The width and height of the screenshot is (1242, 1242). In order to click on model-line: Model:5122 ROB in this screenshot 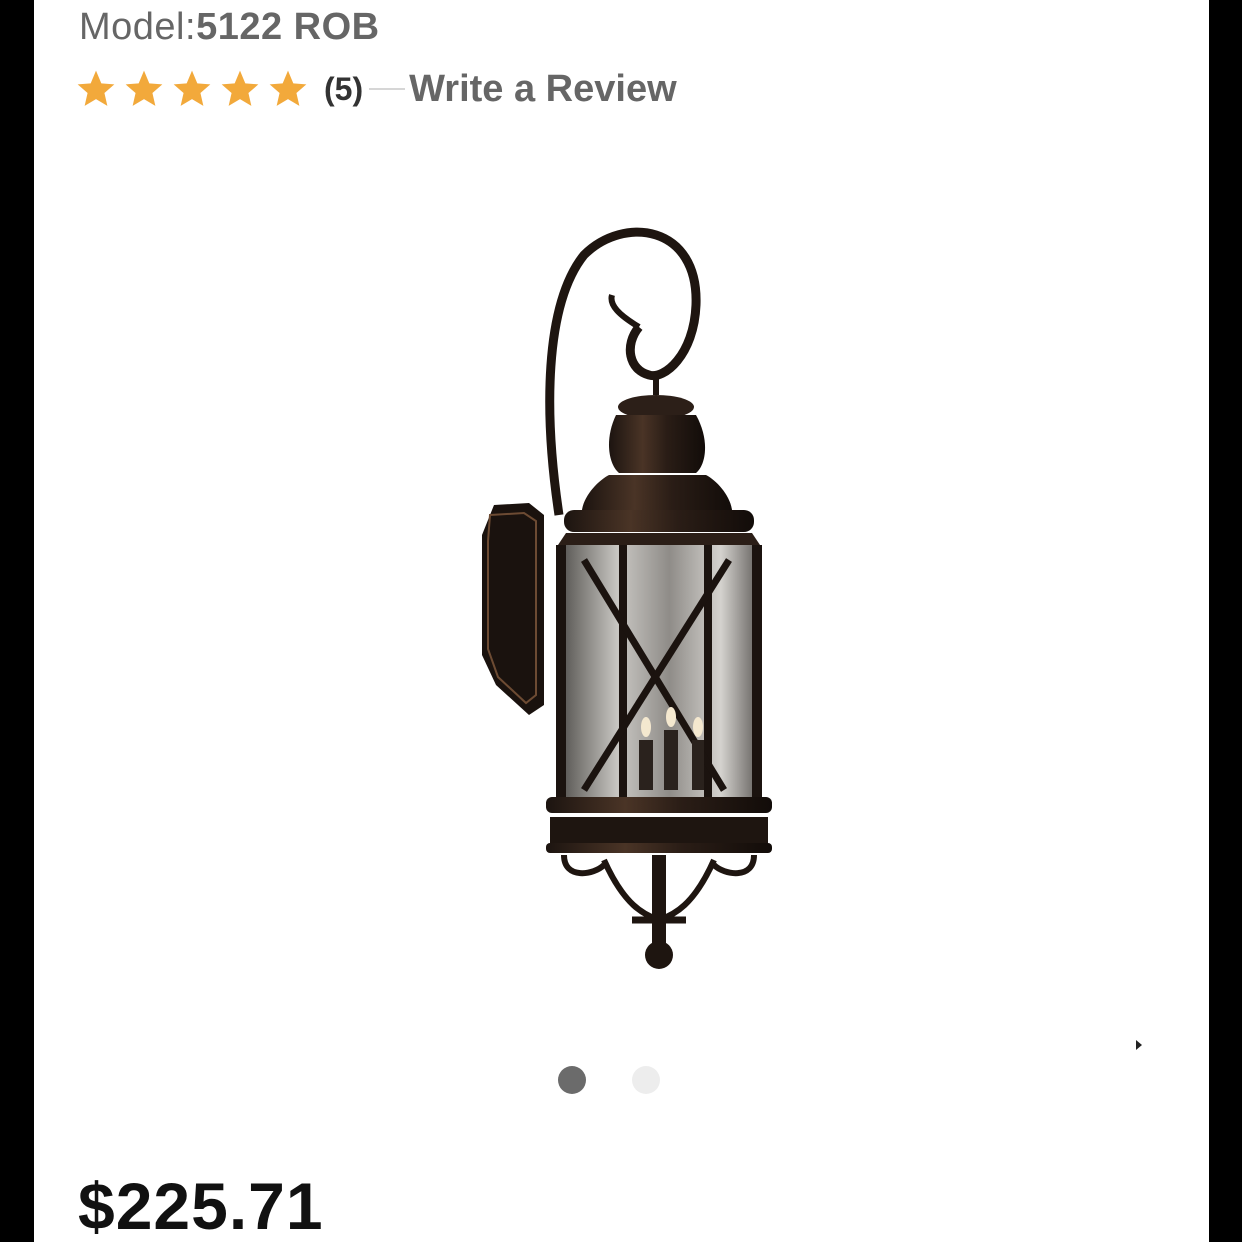, I will do `click(229, 27)`.